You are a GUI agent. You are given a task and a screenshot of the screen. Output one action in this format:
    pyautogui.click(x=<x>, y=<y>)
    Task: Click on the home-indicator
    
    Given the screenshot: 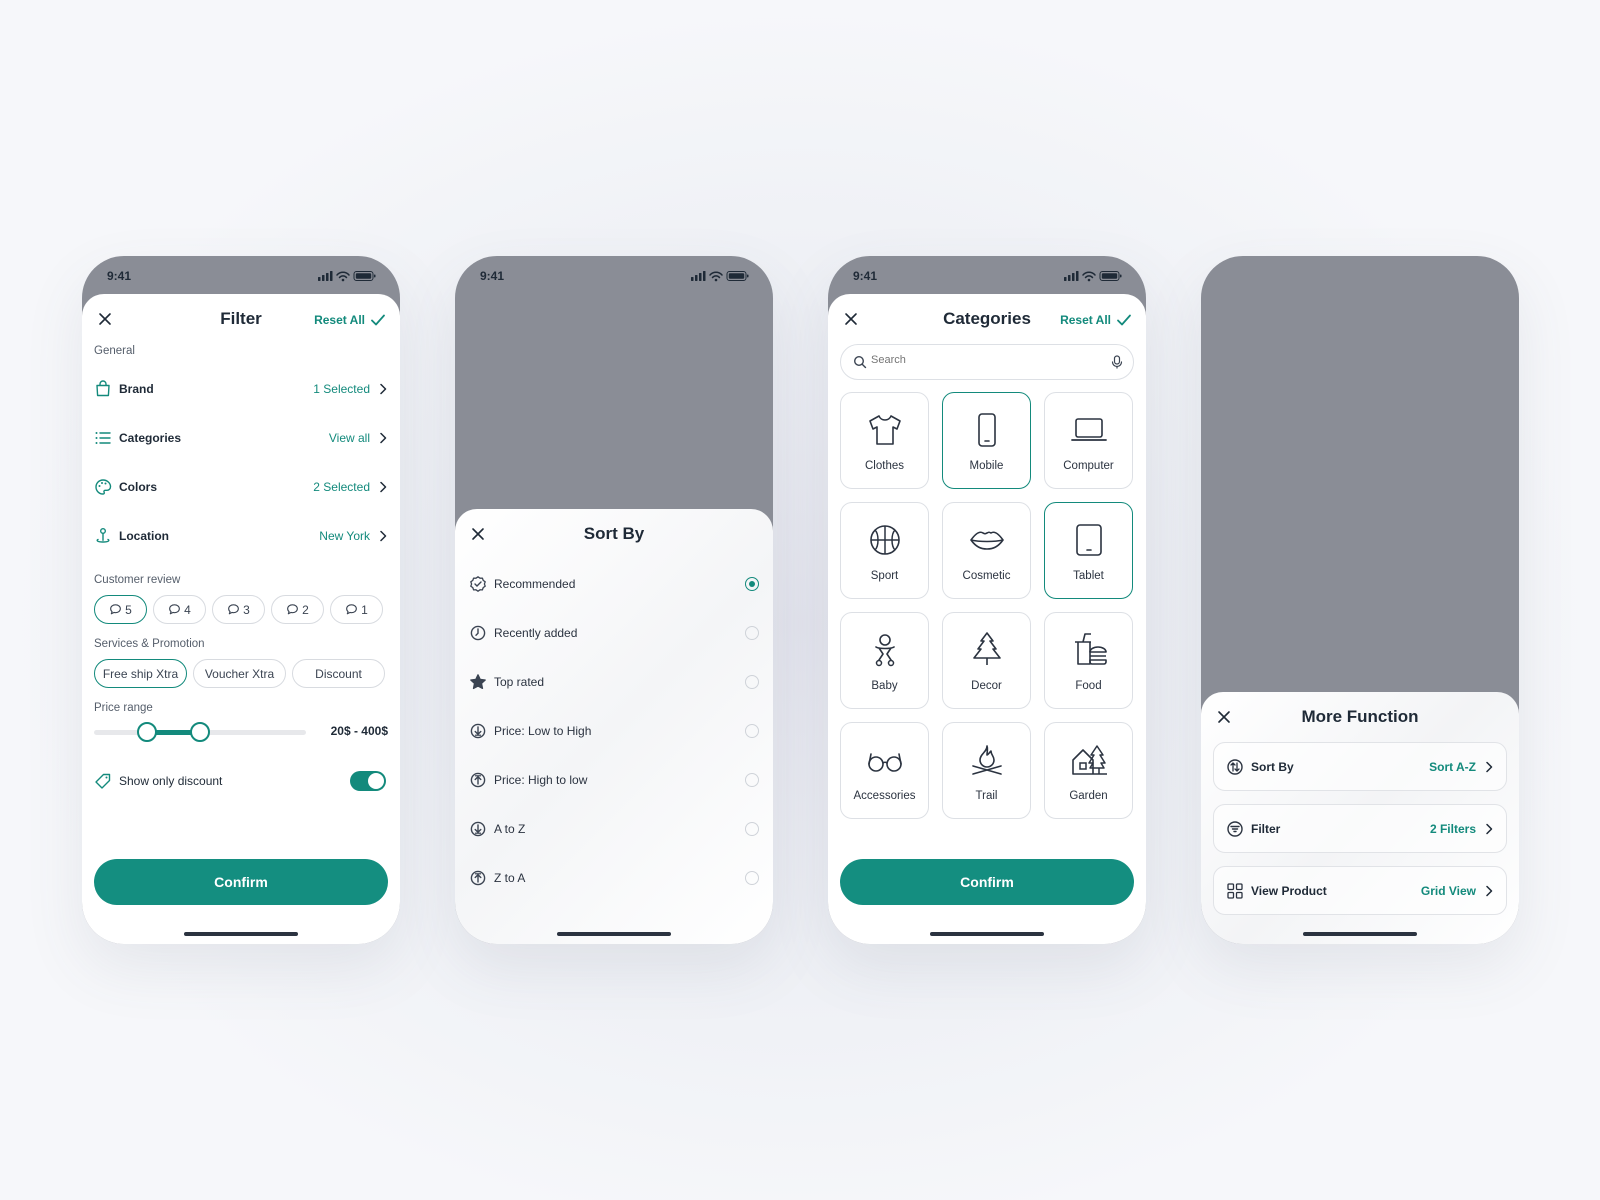 What is the action you would take?
    pyautogui.click(x=241, y=934)
    